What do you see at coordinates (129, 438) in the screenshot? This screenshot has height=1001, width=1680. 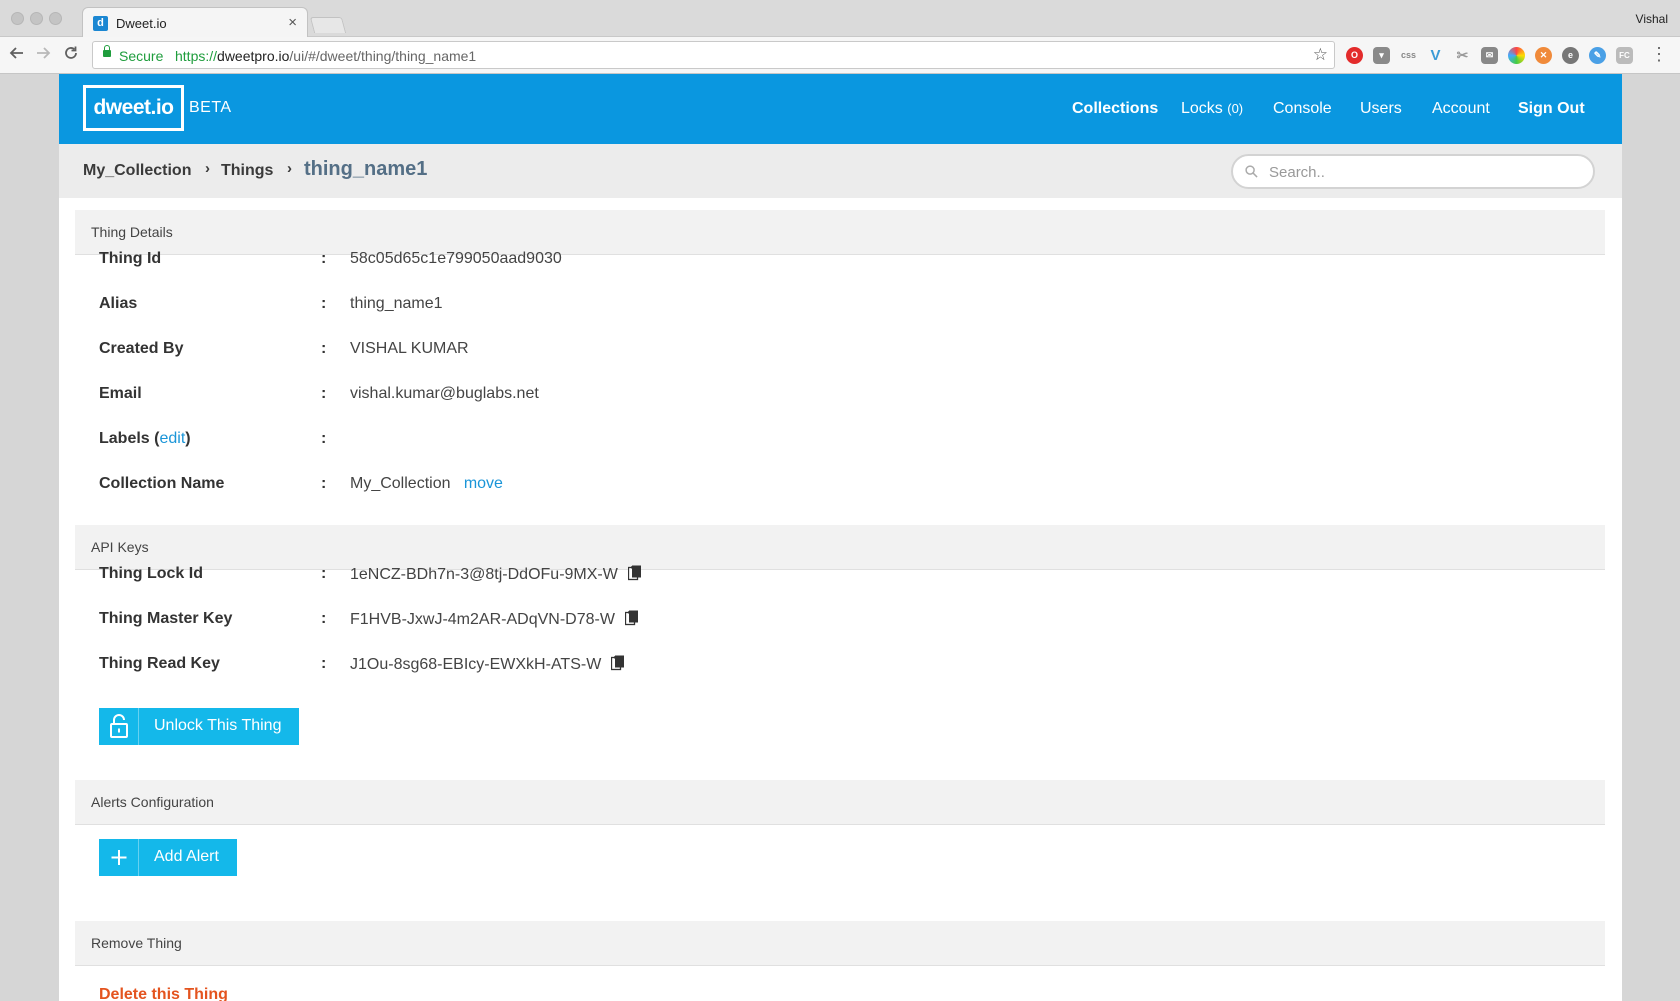 I see `labels-label-prefix: Labels (` at bounding box center [129, 438].